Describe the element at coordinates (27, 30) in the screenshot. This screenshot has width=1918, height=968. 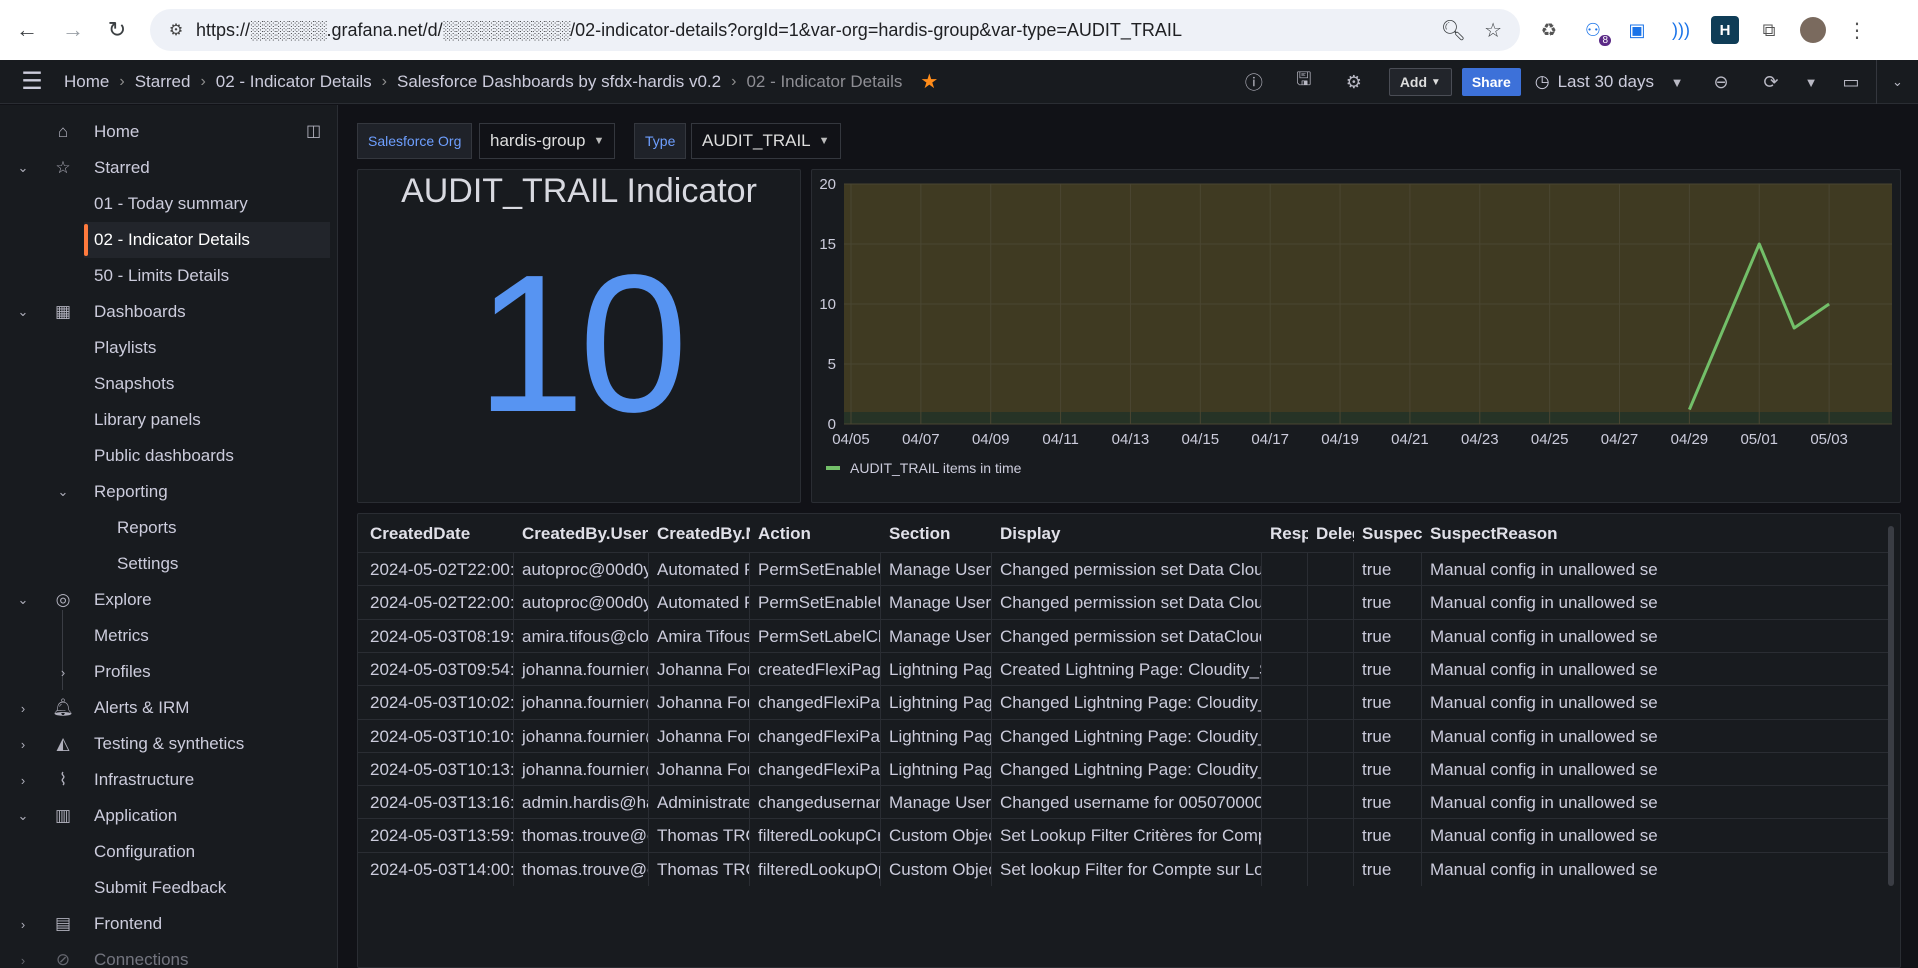
I see `back-icon: ←` at that location.